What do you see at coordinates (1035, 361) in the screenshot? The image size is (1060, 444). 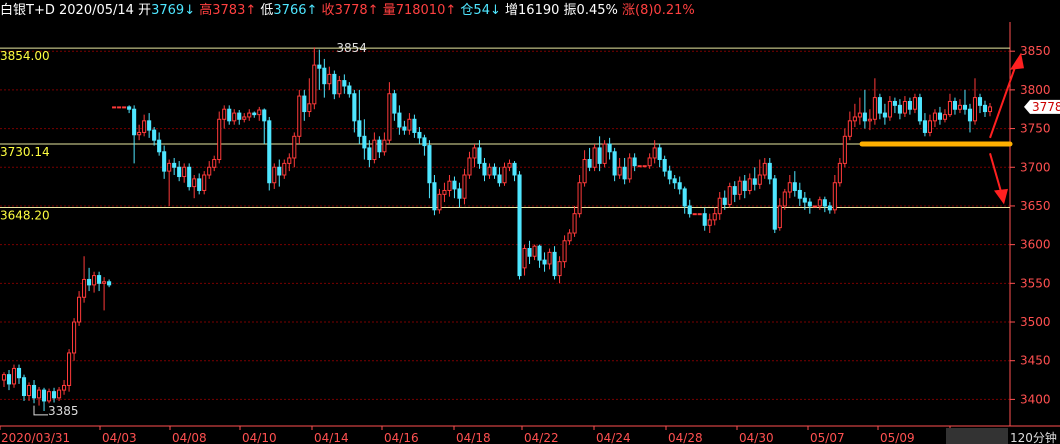 I see `y-tick-label: 3450` at bounding box center [1035, 361].